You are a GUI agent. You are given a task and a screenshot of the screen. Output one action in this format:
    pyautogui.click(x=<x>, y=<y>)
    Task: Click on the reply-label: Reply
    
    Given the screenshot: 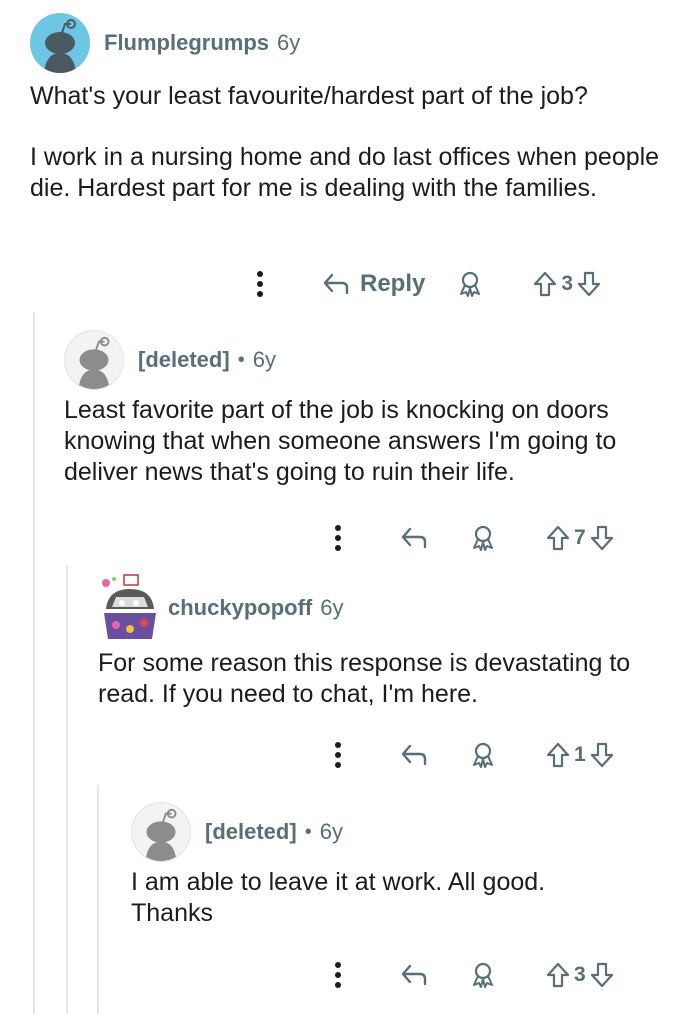 What is the action you would take?
    pyautogui.click(x=393, y=283)
    